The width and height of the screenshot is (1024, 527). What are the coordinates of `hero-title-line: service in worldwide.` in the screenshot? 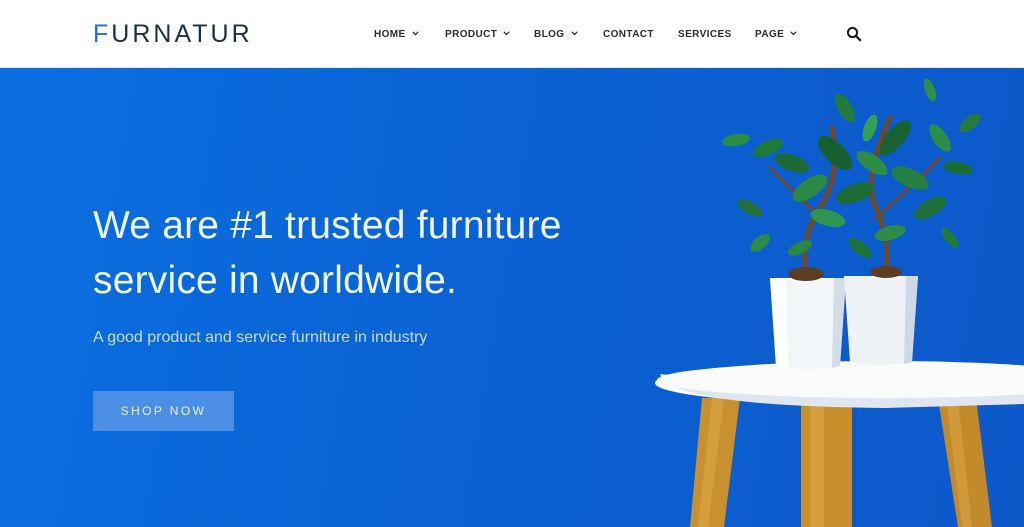 It's located at (275, 280).